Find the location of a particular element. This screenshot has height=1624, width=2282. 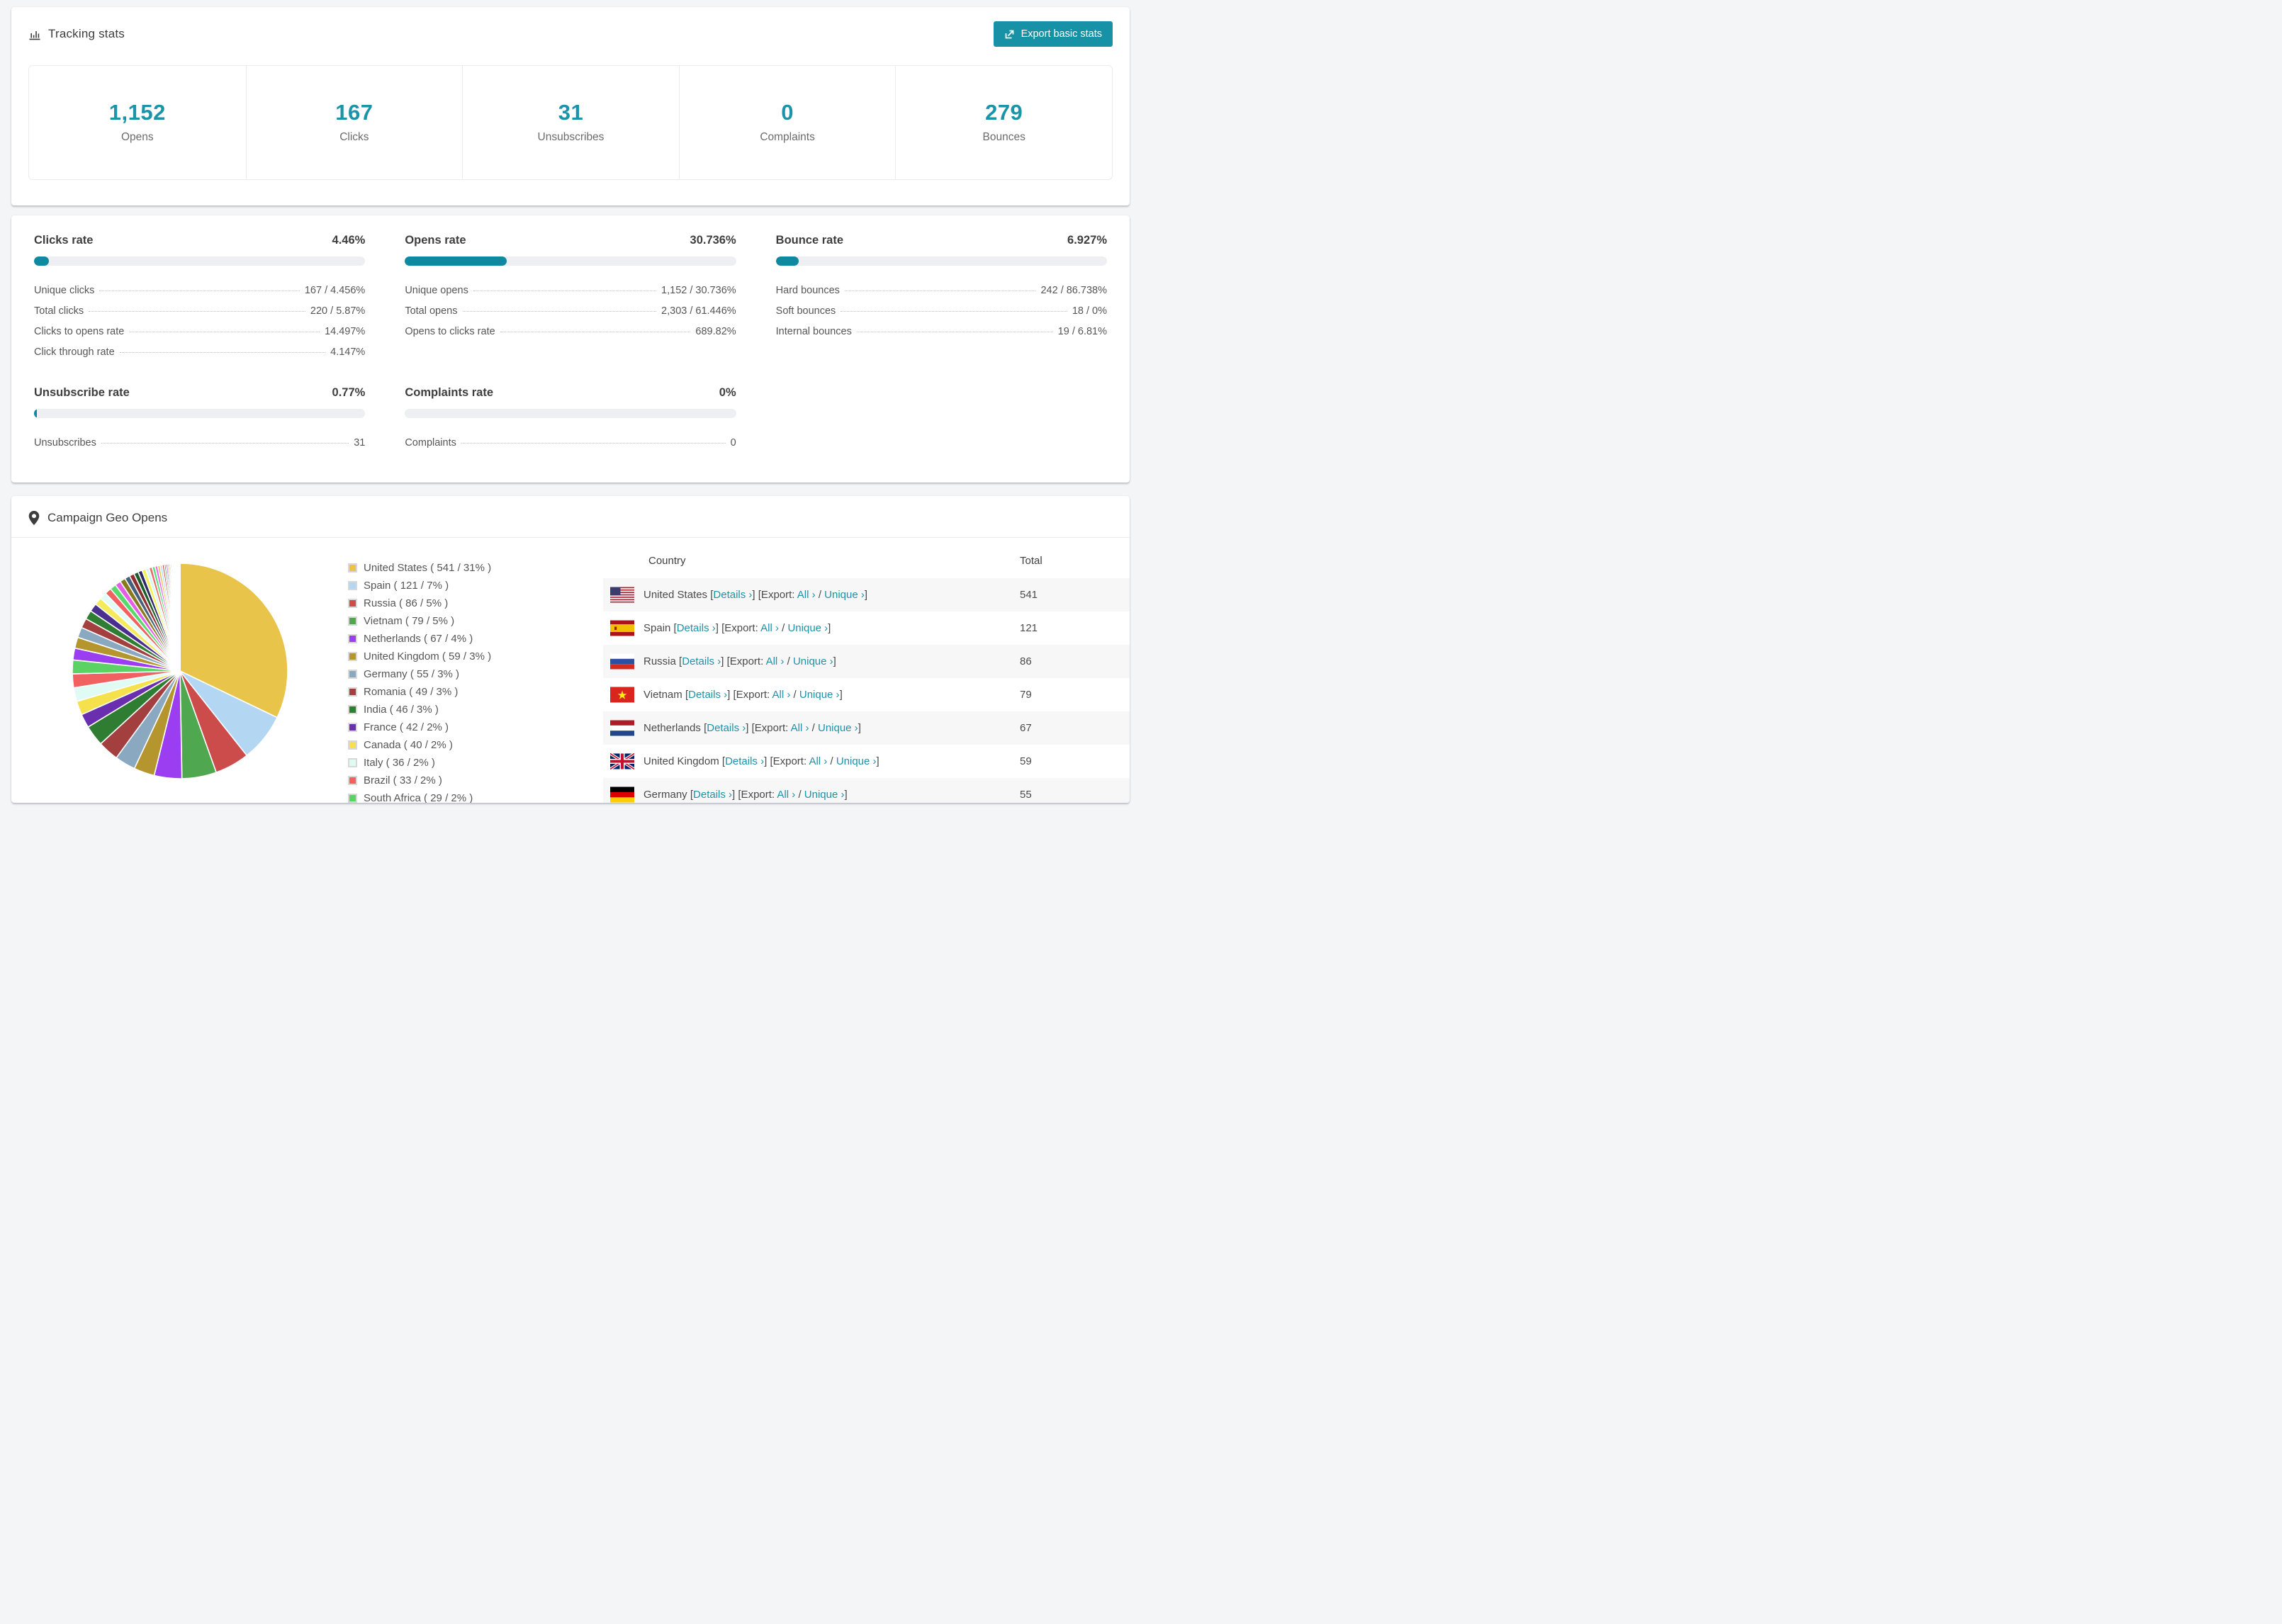

legend-label: Russia ( 86 / 5% ) is located at coordinates (407, 603).